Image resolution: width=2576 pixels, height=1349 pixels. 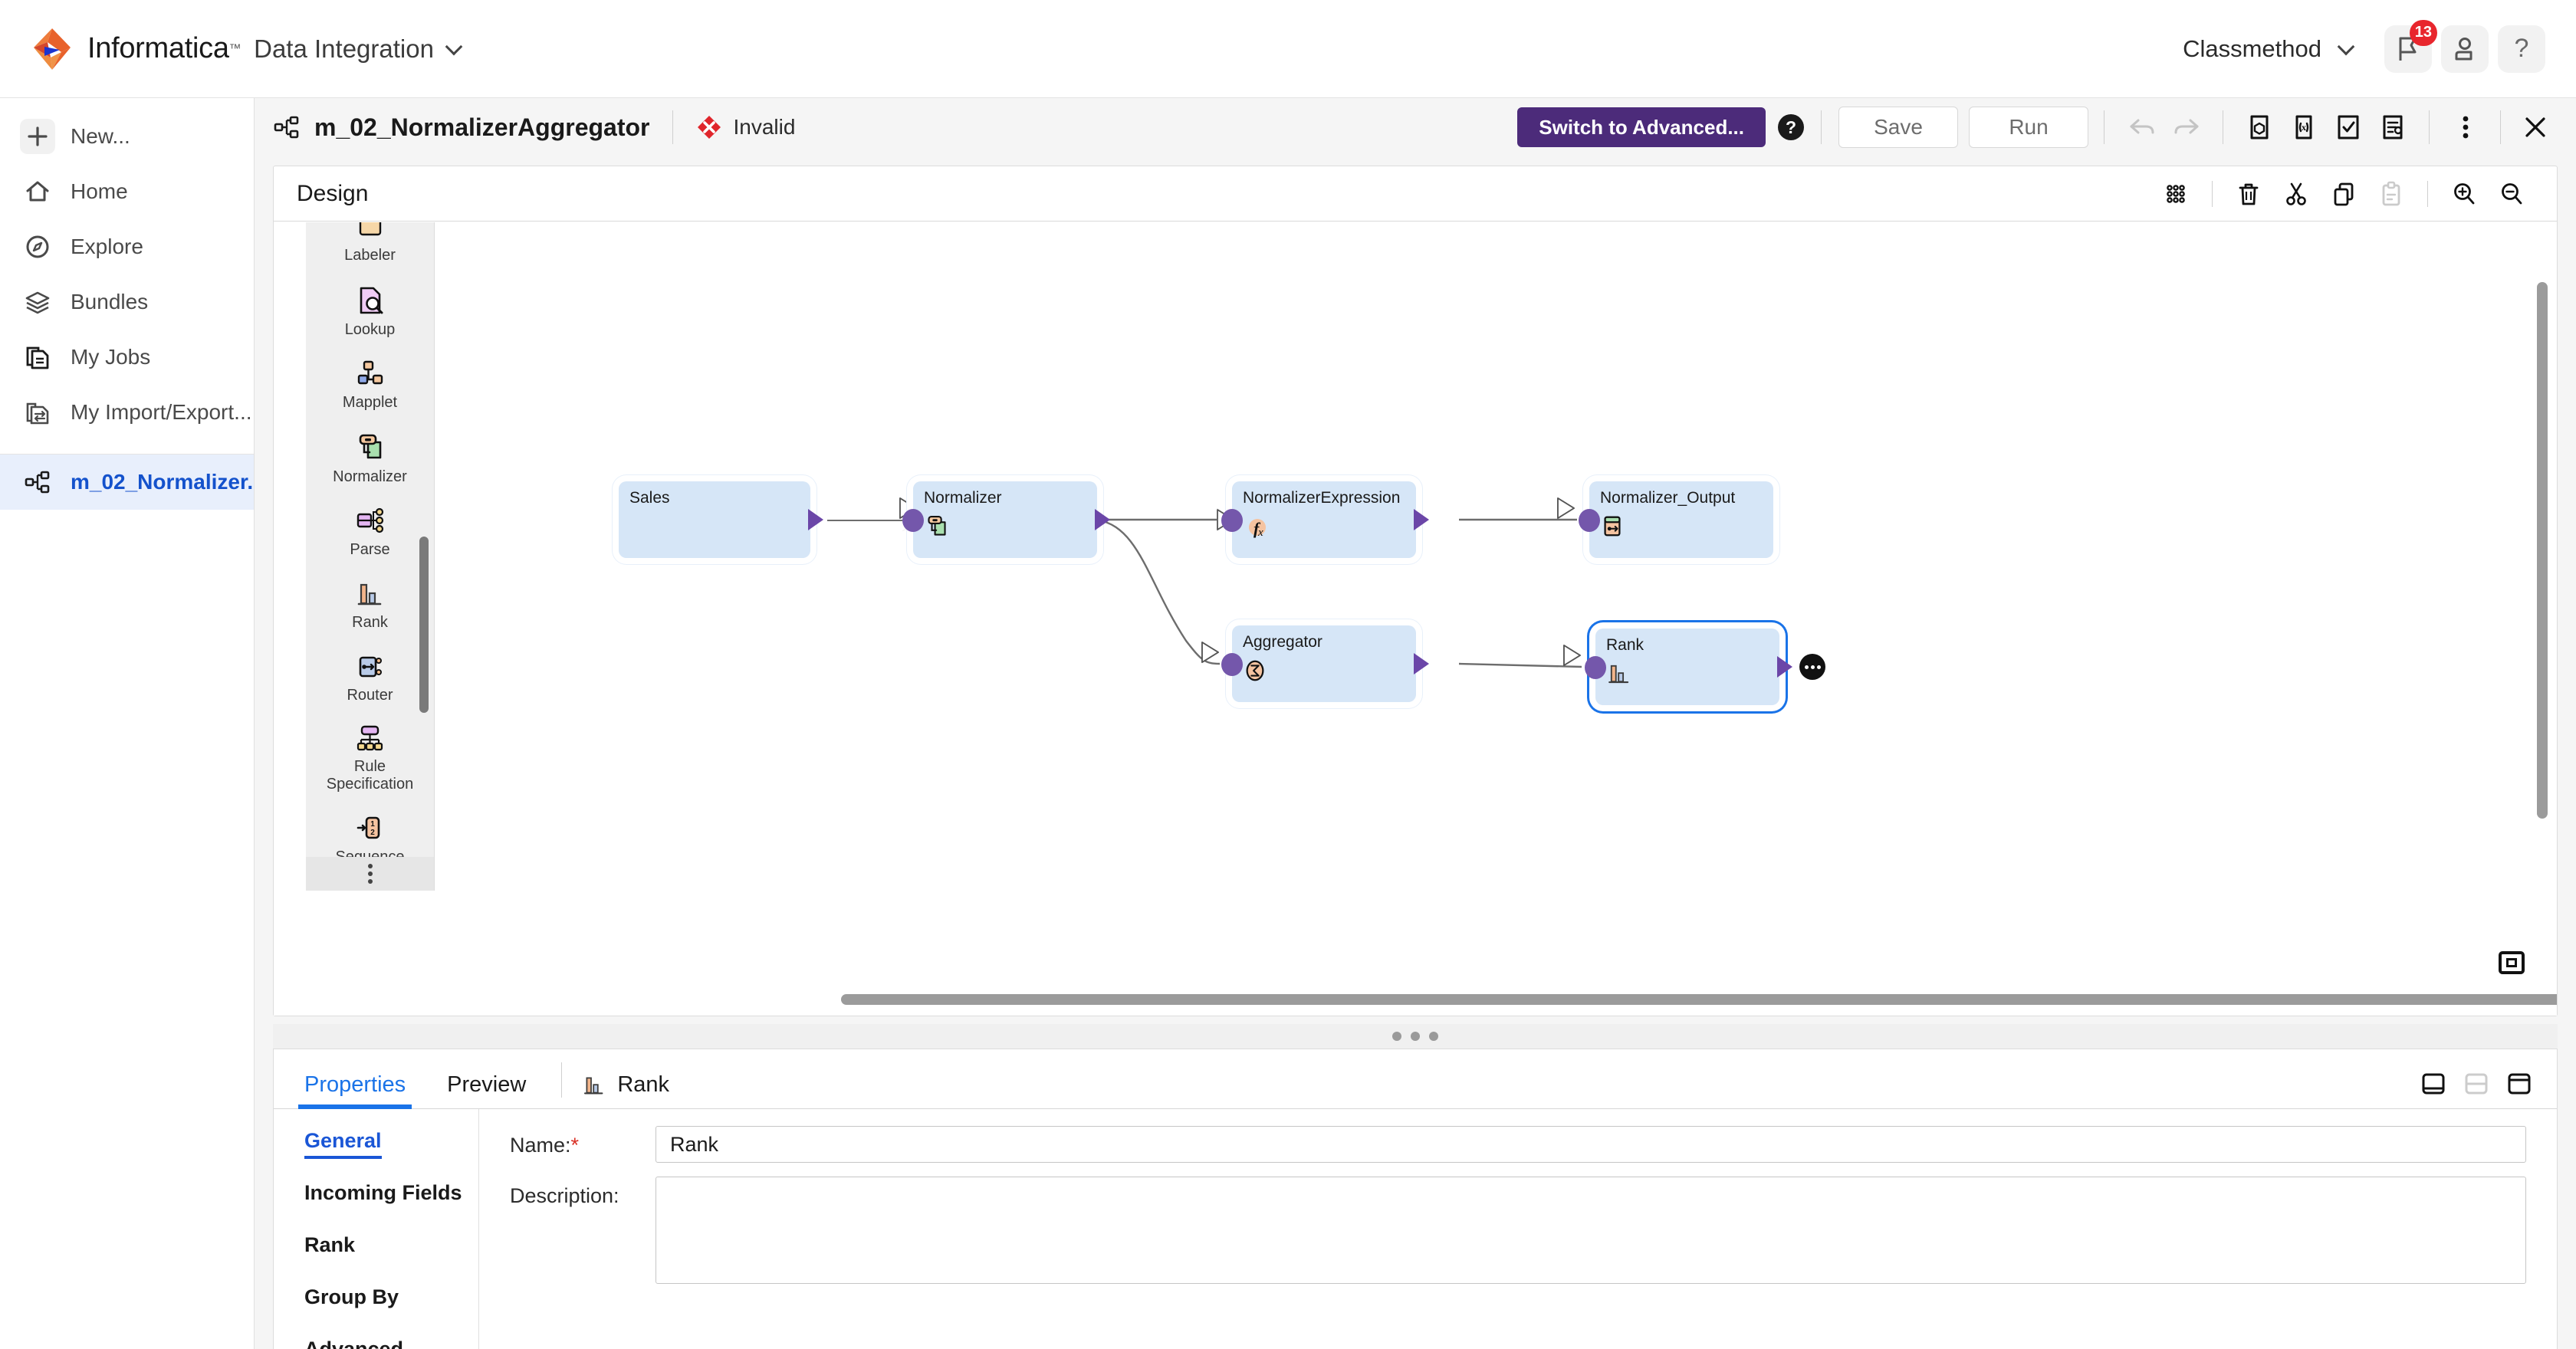 What do you see at coordinates (2391, 194) in the screenshot?
I see `paste-icon` at bounding box center [2391, 194].